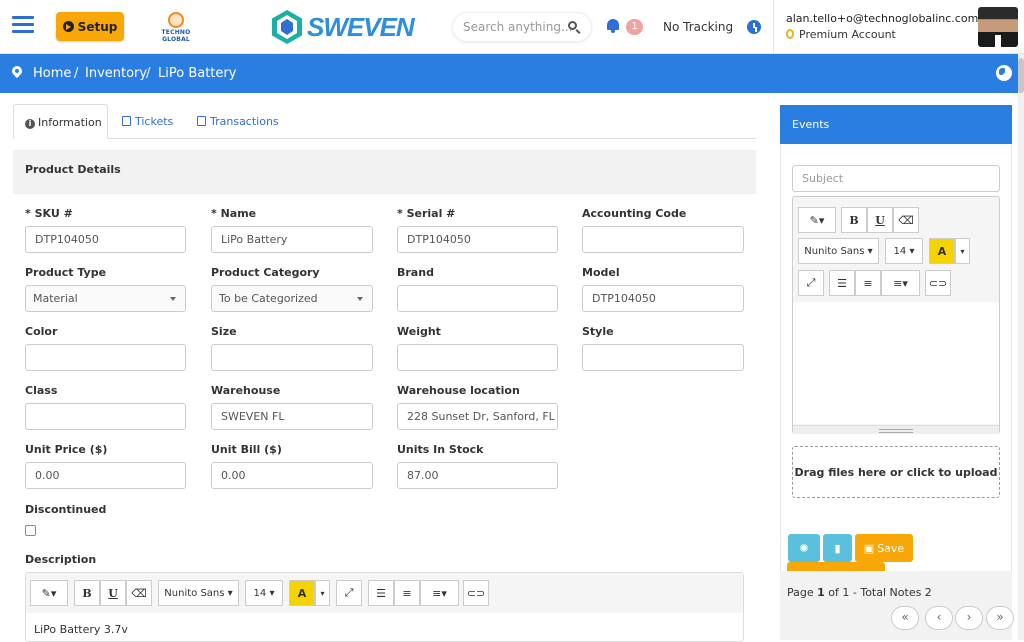 This screenshot has width=1024, height=642. Describe the element at coordinates (197, 73) in the screenshot. I see `breadcrumb-current: LiPo Battery` at that location.